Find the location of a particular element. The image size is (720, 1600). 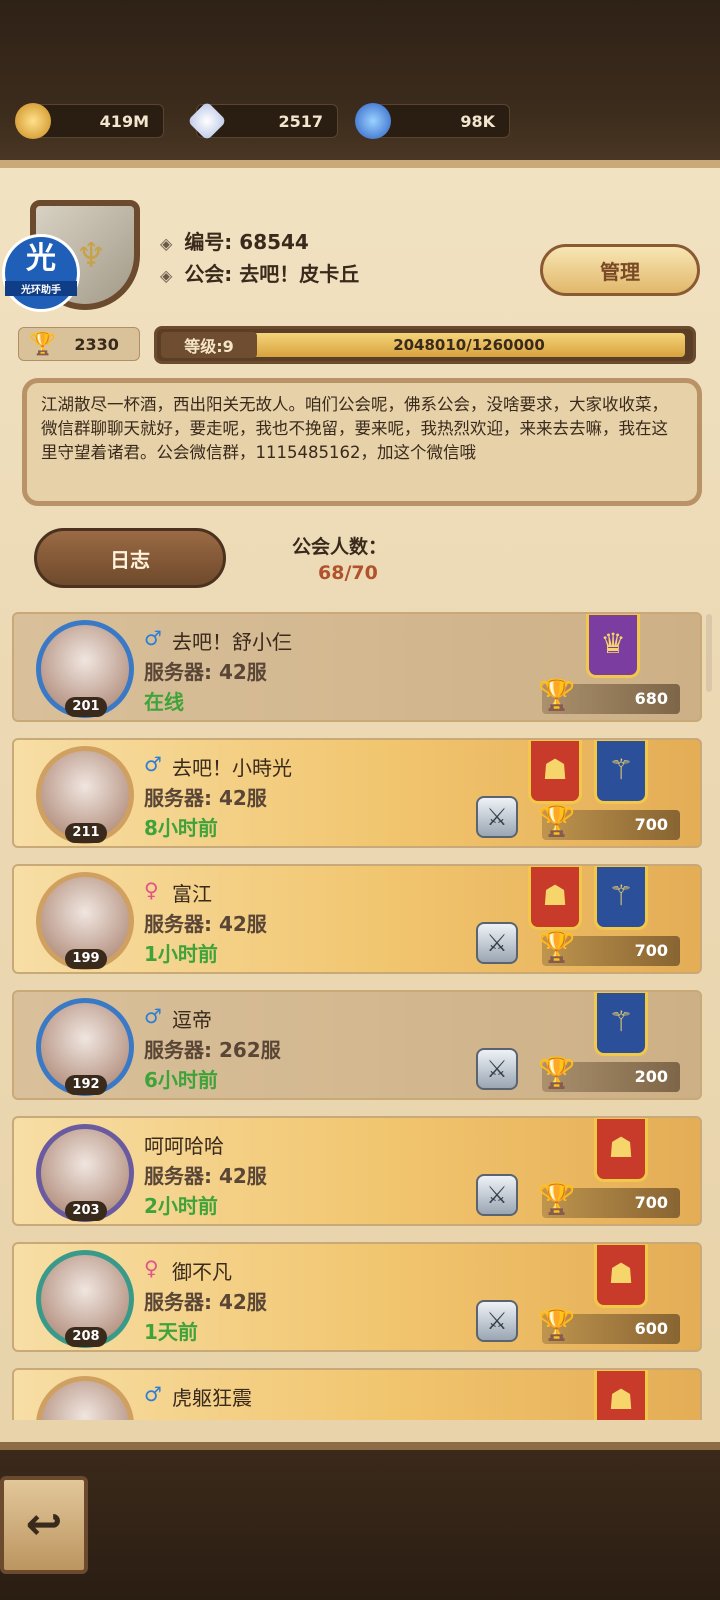

member-avatar is located at coordinates (85, 1398).